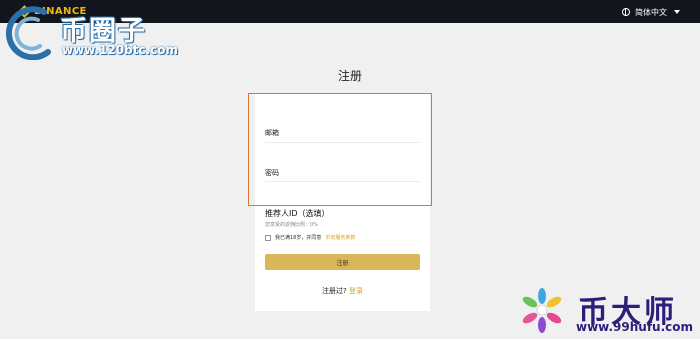 This screenshot has height=339, width=700. What do you see at coordinates (349, 76) in the screenshot?
I see `page-title: 注册` at bounding box center [349, 76].